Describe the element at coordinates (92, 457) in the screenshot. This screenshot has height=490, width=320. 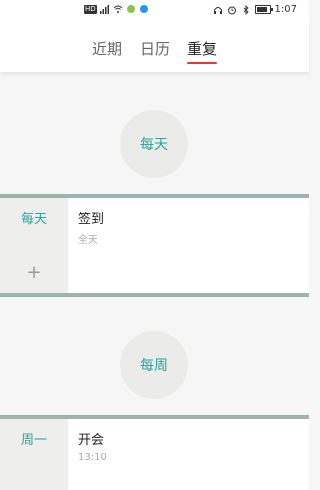
I see `event-subtitle: 13:10` at that location.